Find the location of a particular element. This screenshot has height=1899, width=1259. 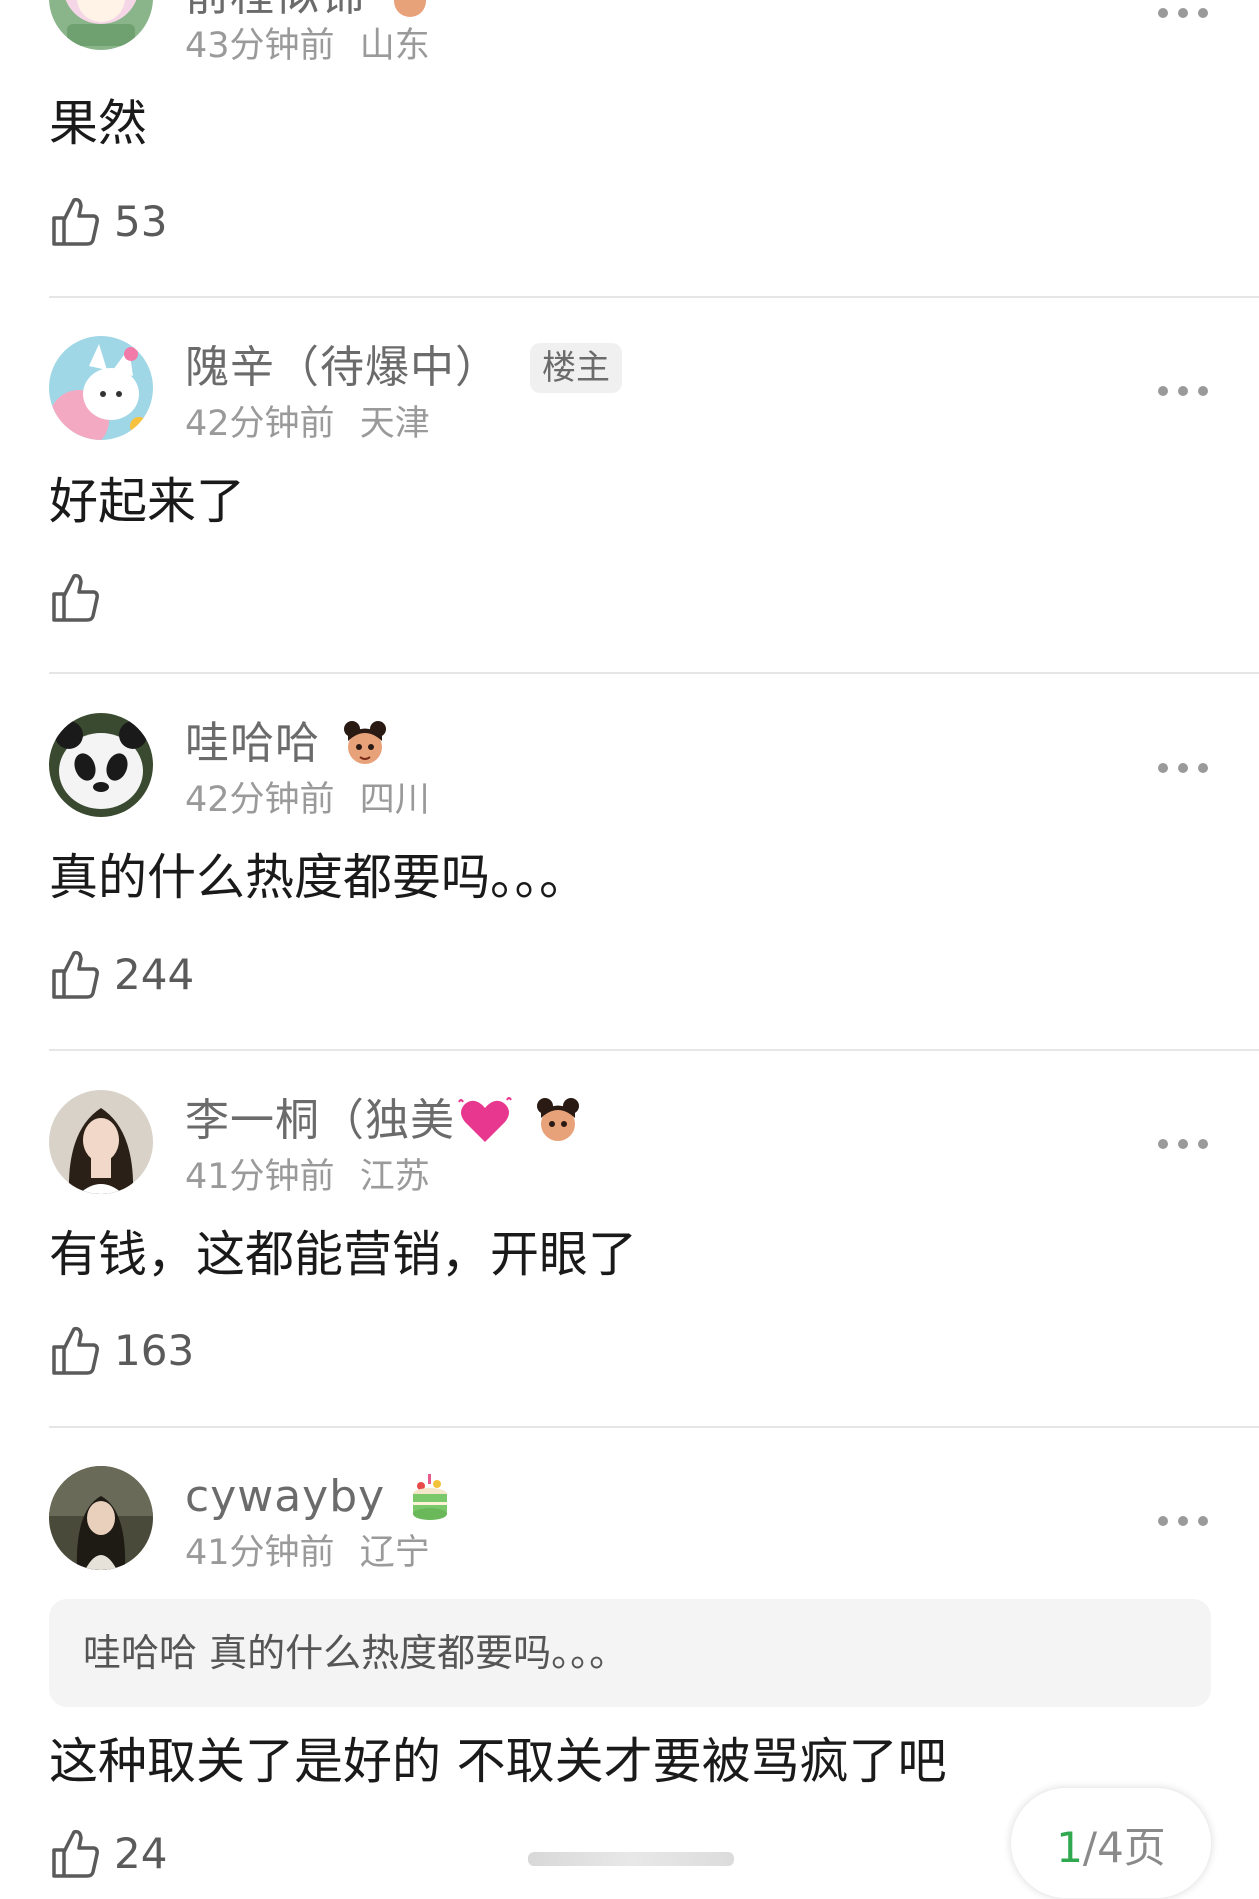

comment-meta: 42分钟前 天津 is located at coordinates (307, 424).